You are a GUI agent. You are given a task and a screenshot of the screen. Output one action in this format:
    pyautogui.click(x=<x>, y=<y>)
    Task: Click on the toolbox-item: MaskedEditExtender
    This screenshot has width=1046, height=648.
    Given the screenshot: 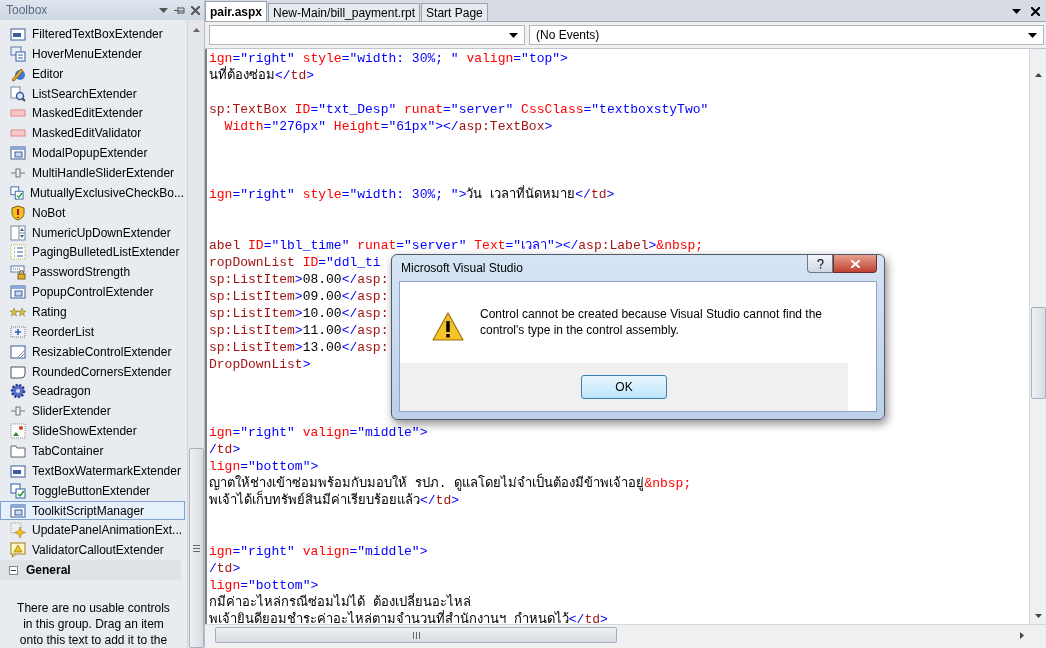 What is the action you would take?
    pyautogui.click(x=92, y=113)
    